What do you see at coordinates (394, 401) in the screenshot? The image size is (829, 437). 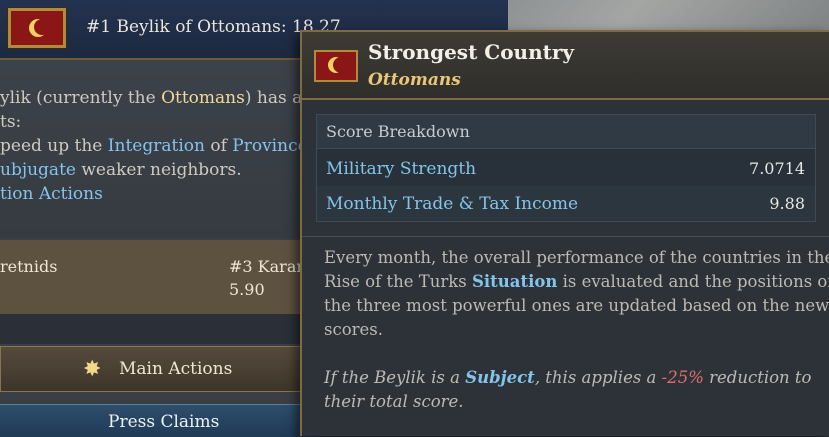 I see `note-line: their total score.` at bounding box center [394, 401].